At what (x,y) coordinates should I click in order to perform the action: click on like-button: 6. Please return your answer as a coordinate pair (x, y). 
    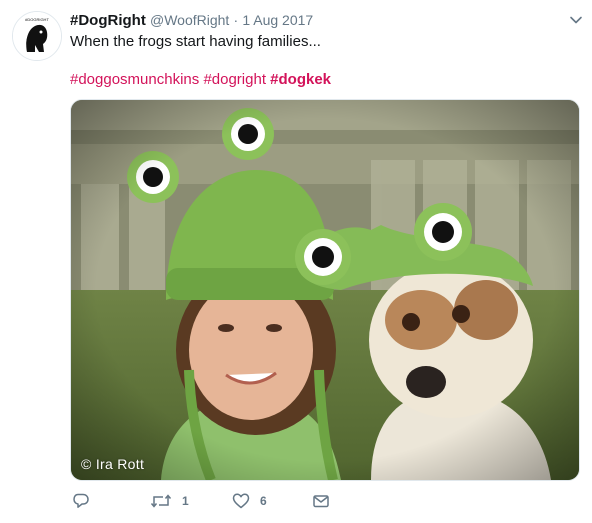
    Looking at the image, I should click on (249, 501).